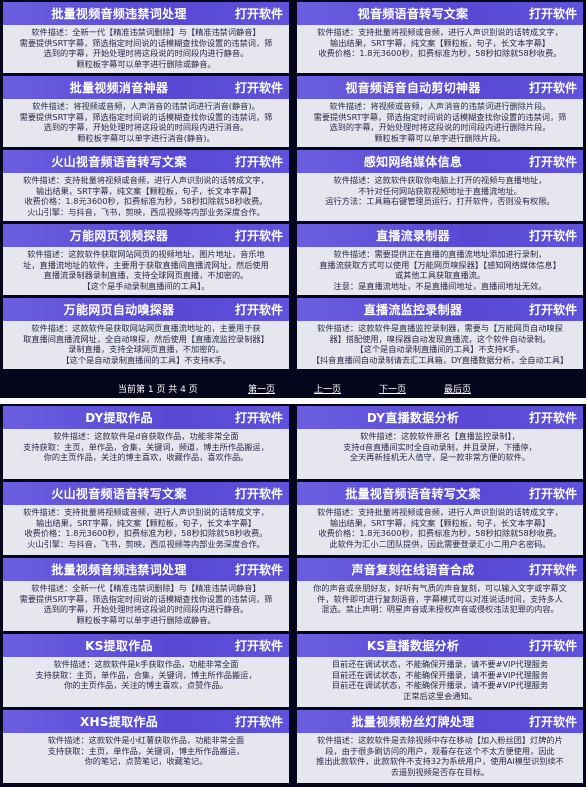 This screenshot has height=787, width=586. Describe the element at coordinates (146, 664) in the screenshot. I see `description-line: 软件描述：这款软件是k手获取作品，功能非常全面` at that location.